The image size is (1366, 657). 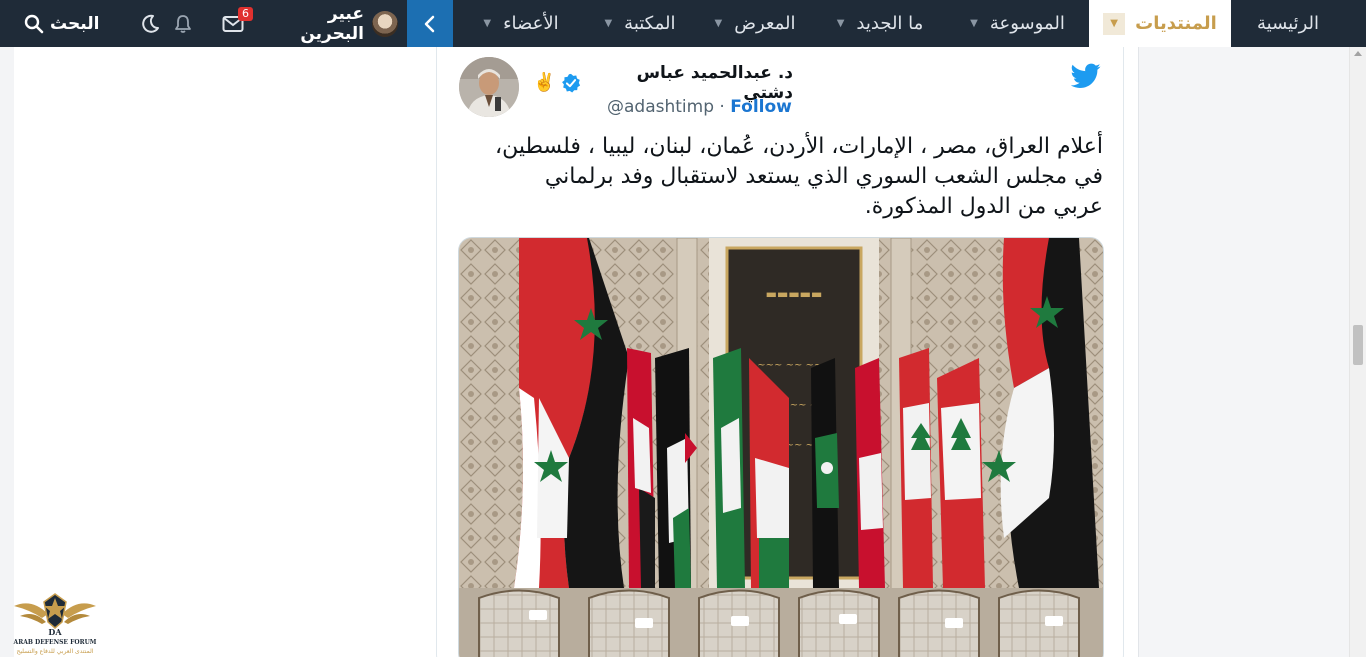 I want to click on nav-whats-new-label: ما الجديد, so click(x=890, y=23).